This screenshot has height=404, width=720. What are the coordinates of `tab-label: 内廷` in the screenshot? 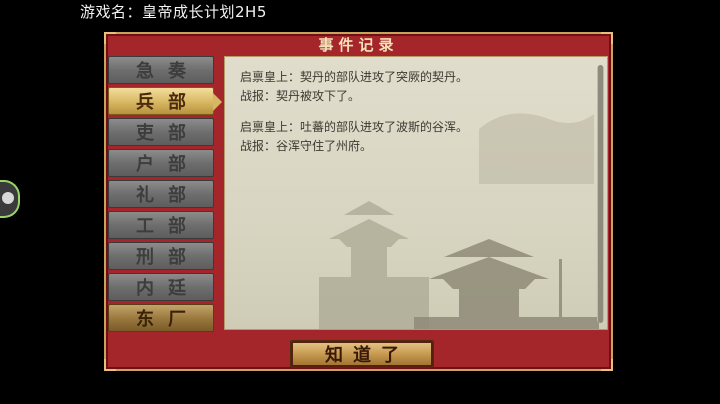 It's located at (168, 288).